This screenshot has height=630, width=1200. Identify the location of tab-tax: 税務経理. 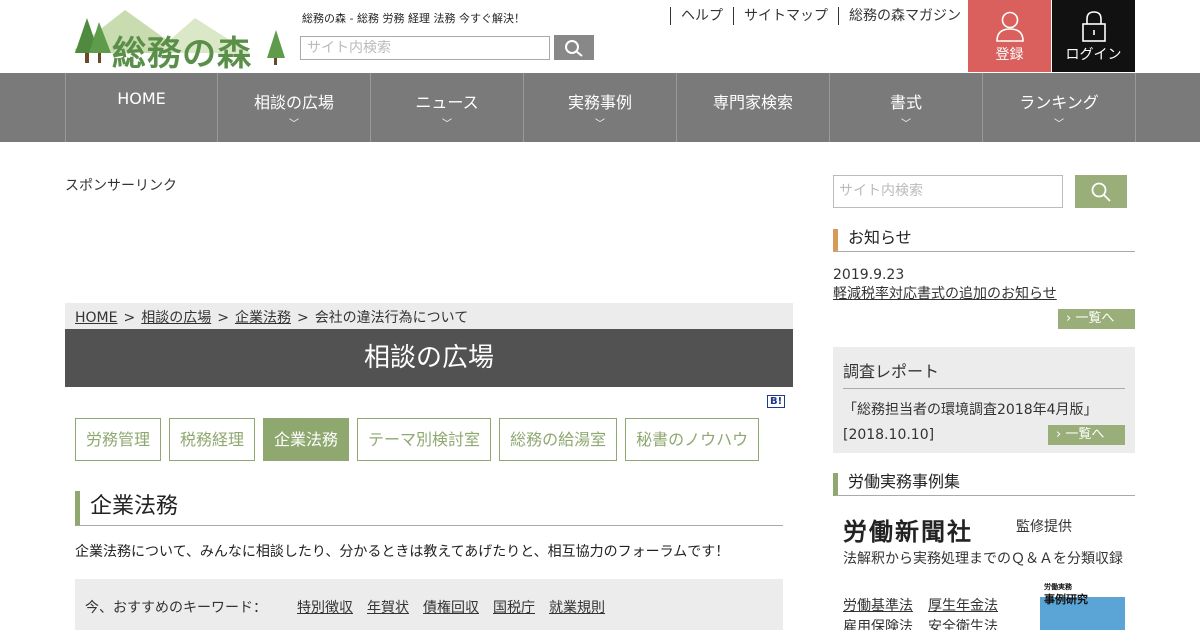
(212, 439).